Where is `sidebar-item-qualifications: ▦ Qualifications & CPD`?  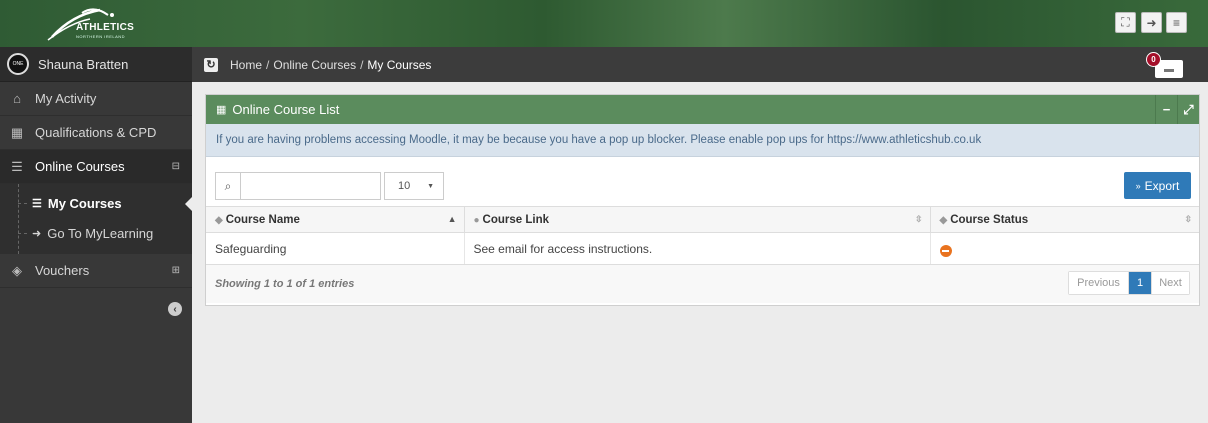 sidebar-item-qualifications: ▦ Qualifications & CPD is located at coordinates (96, 133).